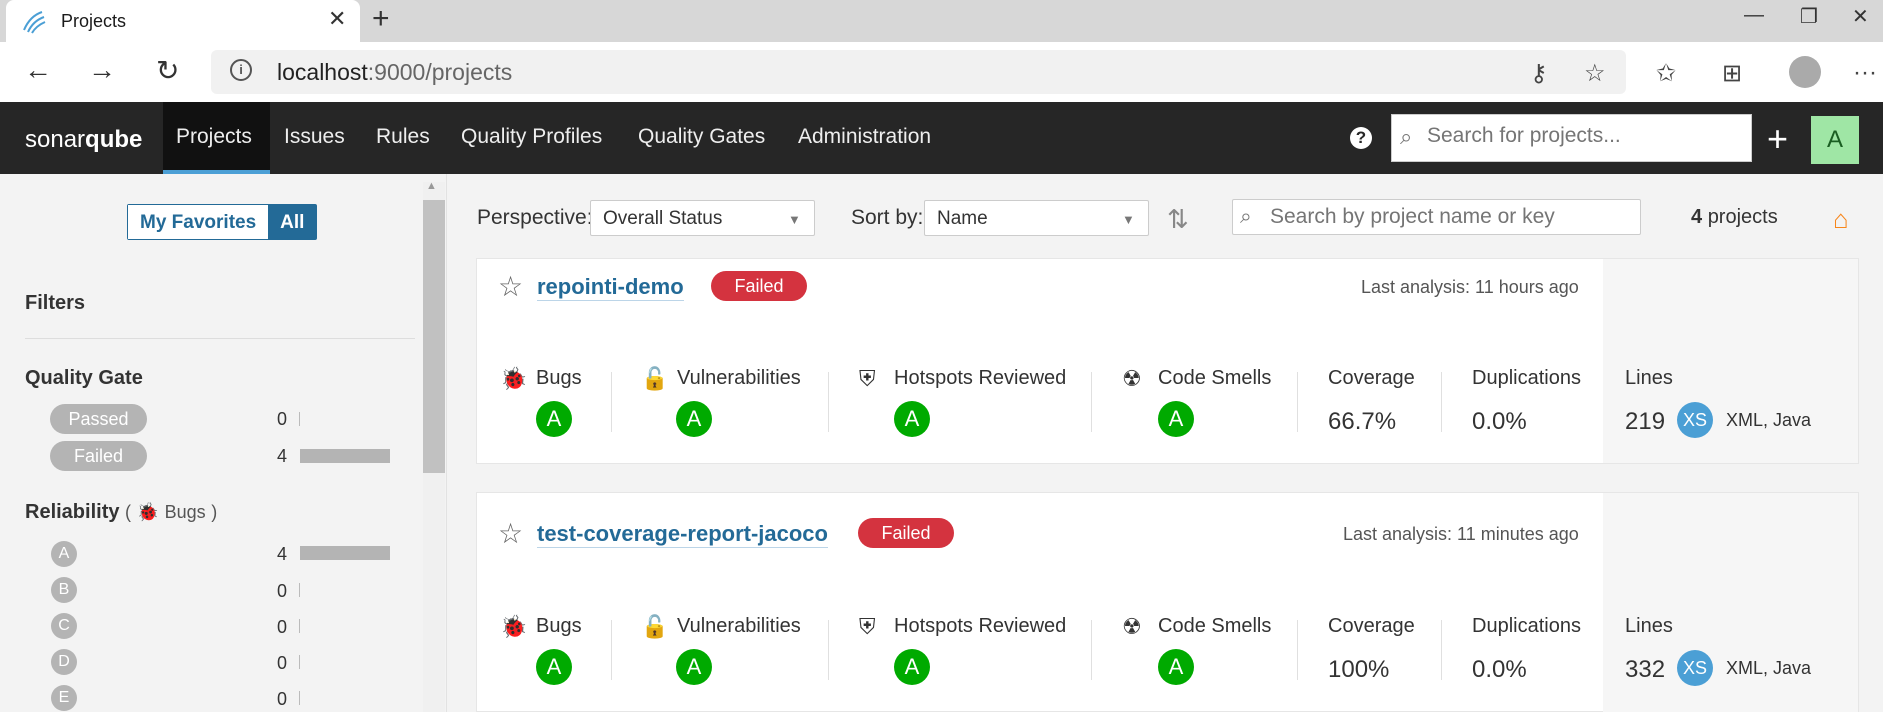 This screenshot has width=1883, height=712. What do you see at coordinates (1865, 73) in the screenshot?
I see `more-icon: ···` at bounding box center [1865, 73].